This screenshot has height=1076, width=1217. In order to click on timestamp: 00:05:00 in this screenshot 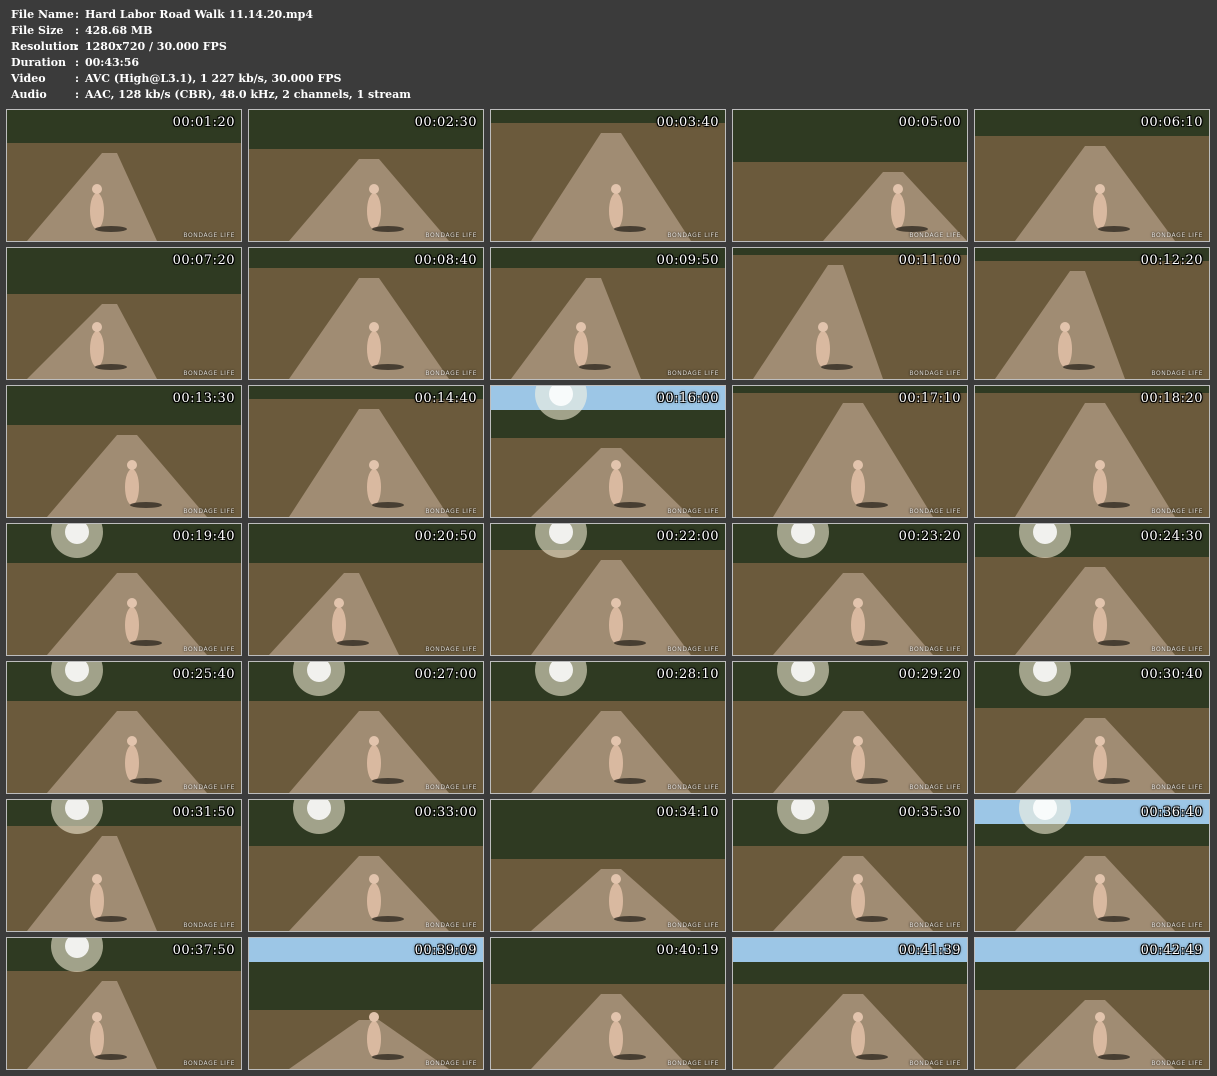, I will do `click(929, 122)`.